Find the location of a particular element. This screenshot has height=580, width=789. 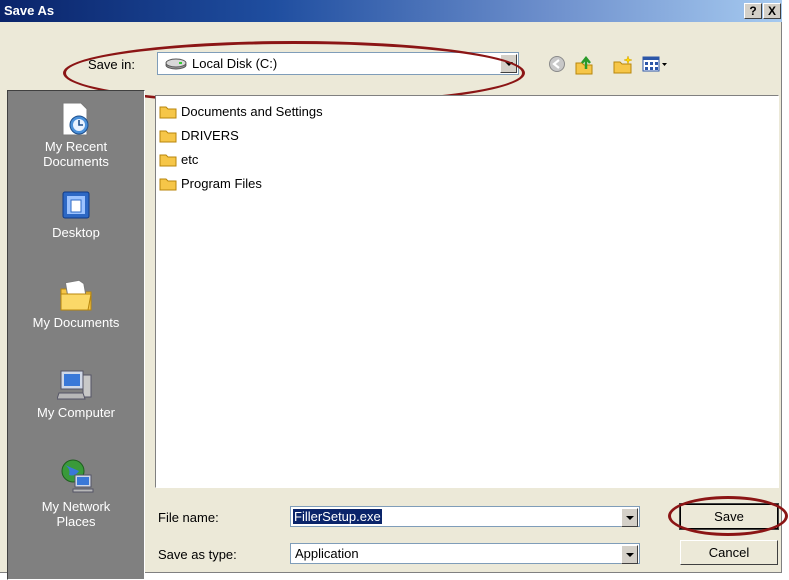

up-folder-icon is located at coordinates (584, 66).